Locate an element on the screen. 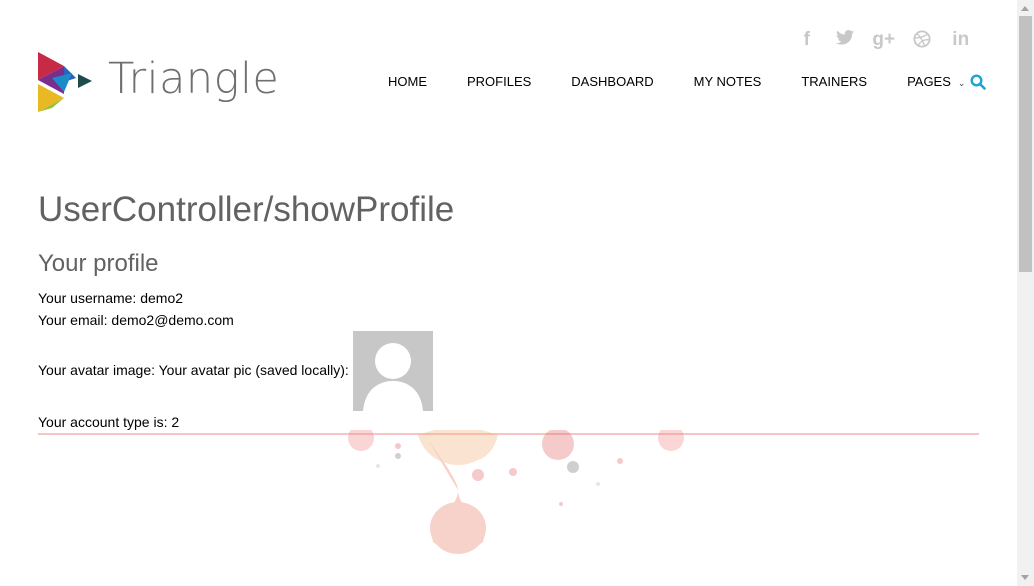 This screenshot has height=586, width=1034. chevron-down-icon: ⌄ is located at coordinates (961, 83).